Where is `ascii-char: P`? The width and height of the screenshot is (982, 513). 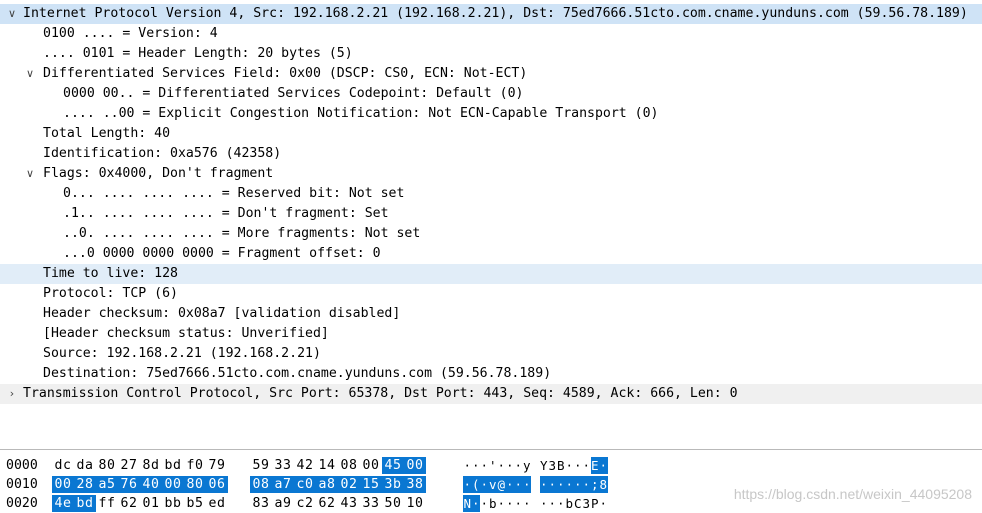 ascii-char: P is located at coordinates (595, 503).